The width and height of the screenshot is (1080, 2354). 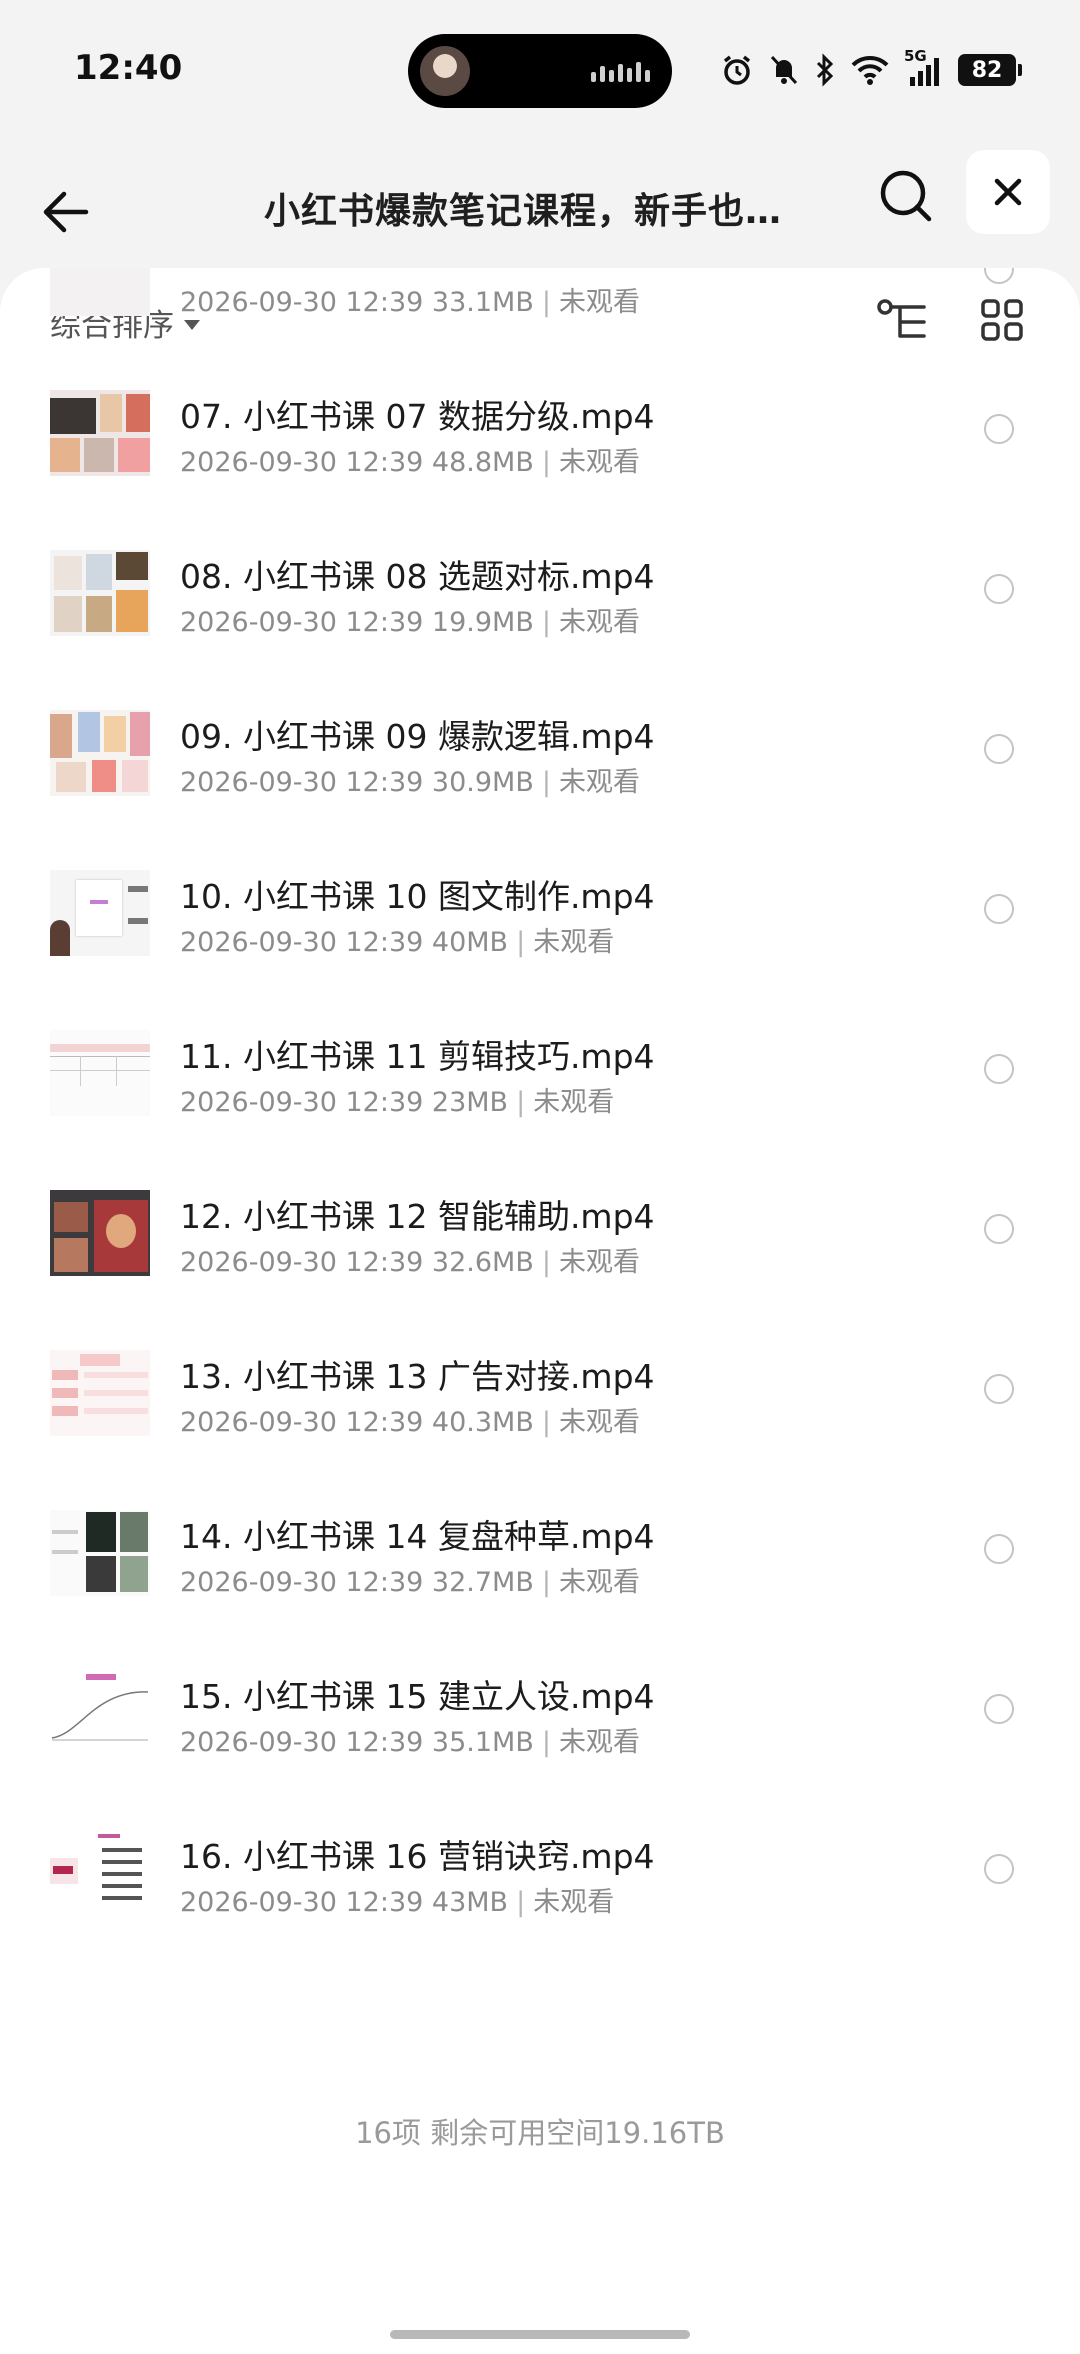 What do you see at coordinates (128, 68) in the screenshot?
I see `status-time: 12:40` at bounding box center [128, 68].